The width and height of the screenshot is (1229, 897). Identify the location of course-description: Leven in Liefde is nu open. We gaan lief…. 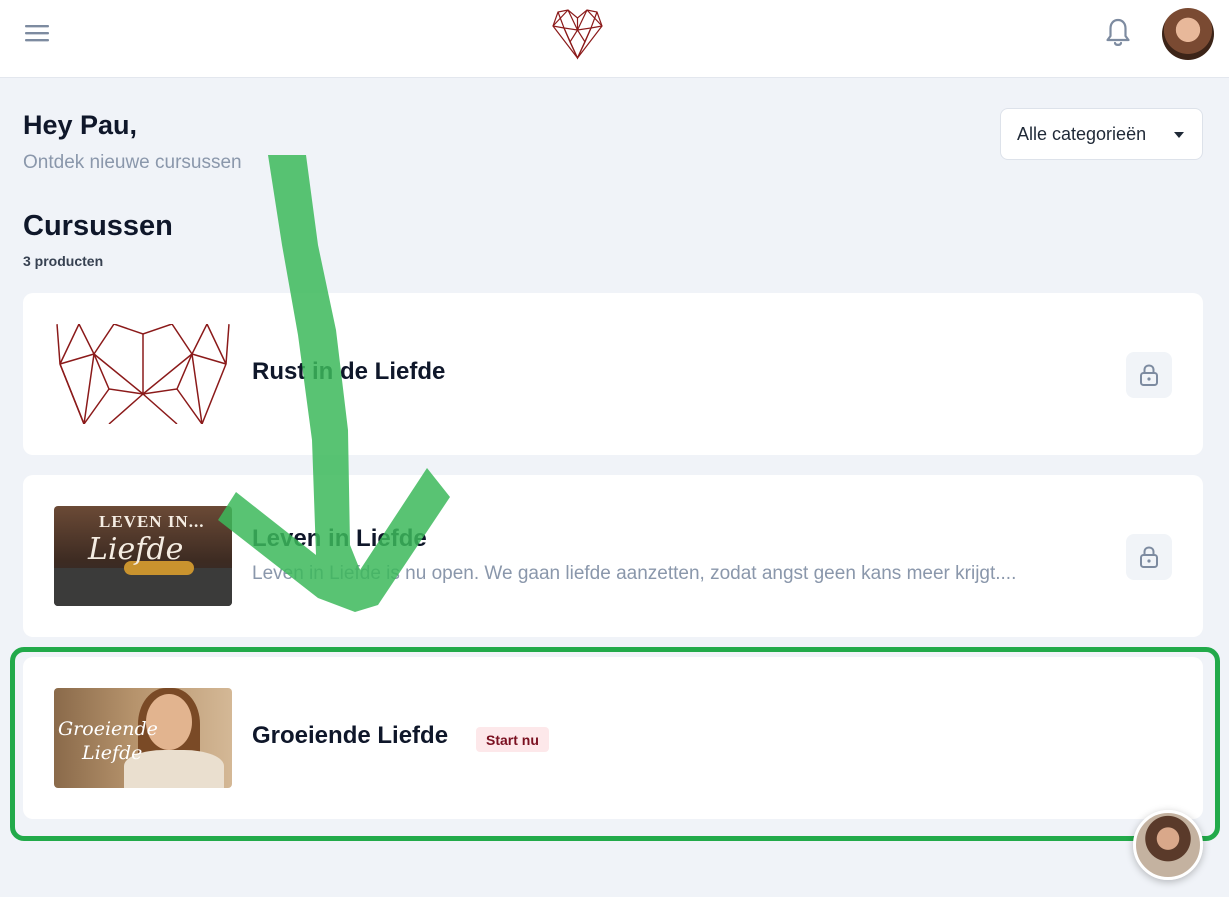
(634, 573).